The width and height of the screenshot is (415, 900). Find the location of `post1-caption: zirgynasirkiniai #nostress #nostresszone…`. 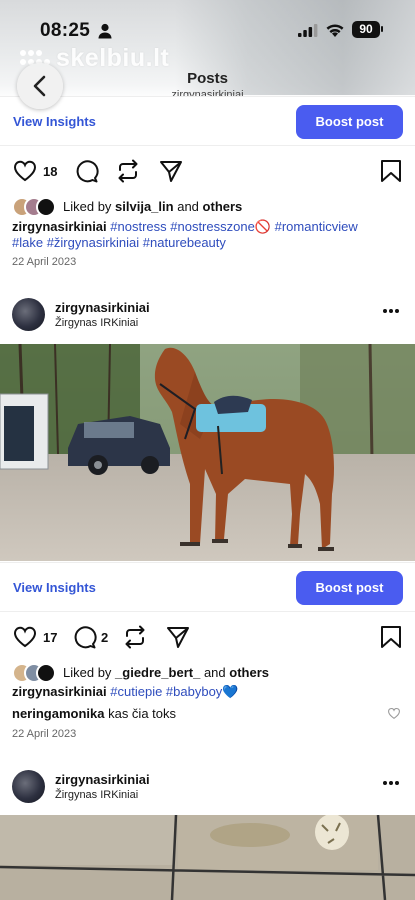

post1-caption: zirgynasirkiniai #nostress #nostresszone… is located at coordinates (208, 235).